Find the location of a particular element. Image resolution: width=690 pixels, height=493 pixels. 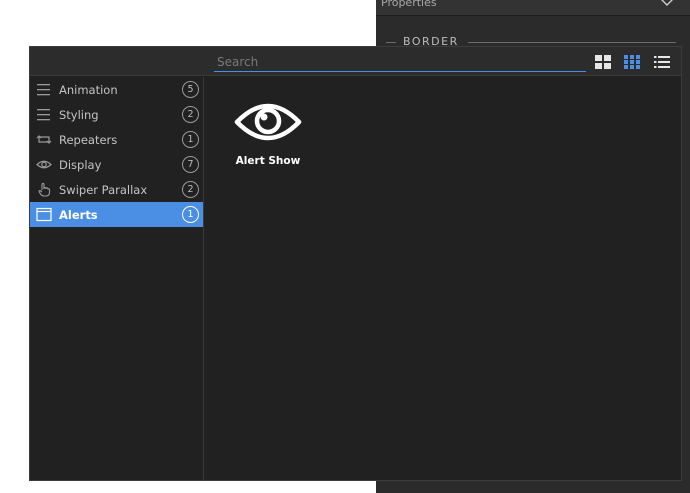

window-icon is located at coordinates (44, 214).